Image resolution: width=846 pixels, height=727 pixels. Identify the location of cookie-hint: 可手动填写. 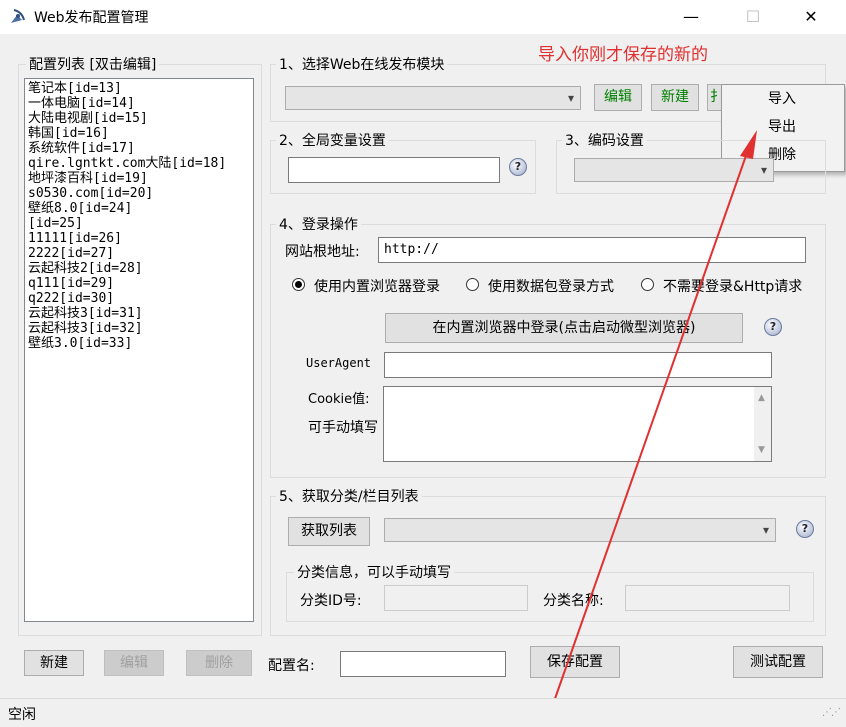
(343, 428).